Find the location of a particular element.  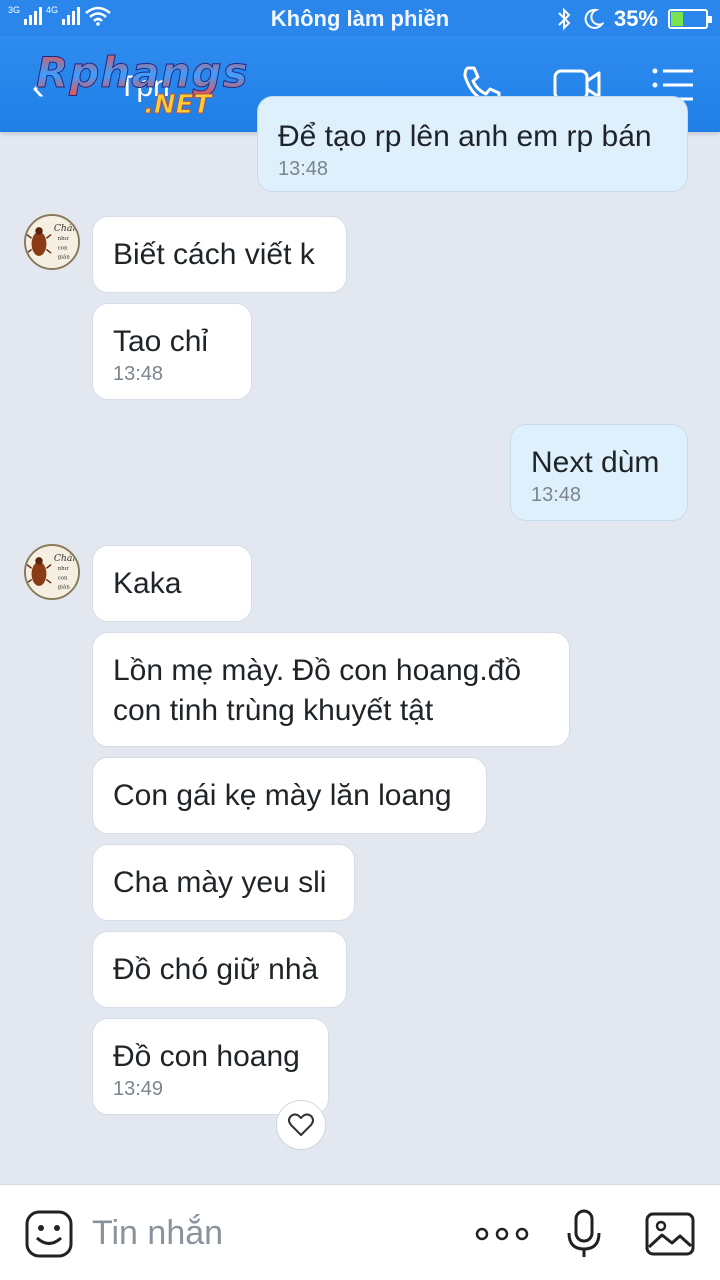

message-text: Lồn mẹ mày. Đồ con hoang.đồ is located at coordinates (317, 670).